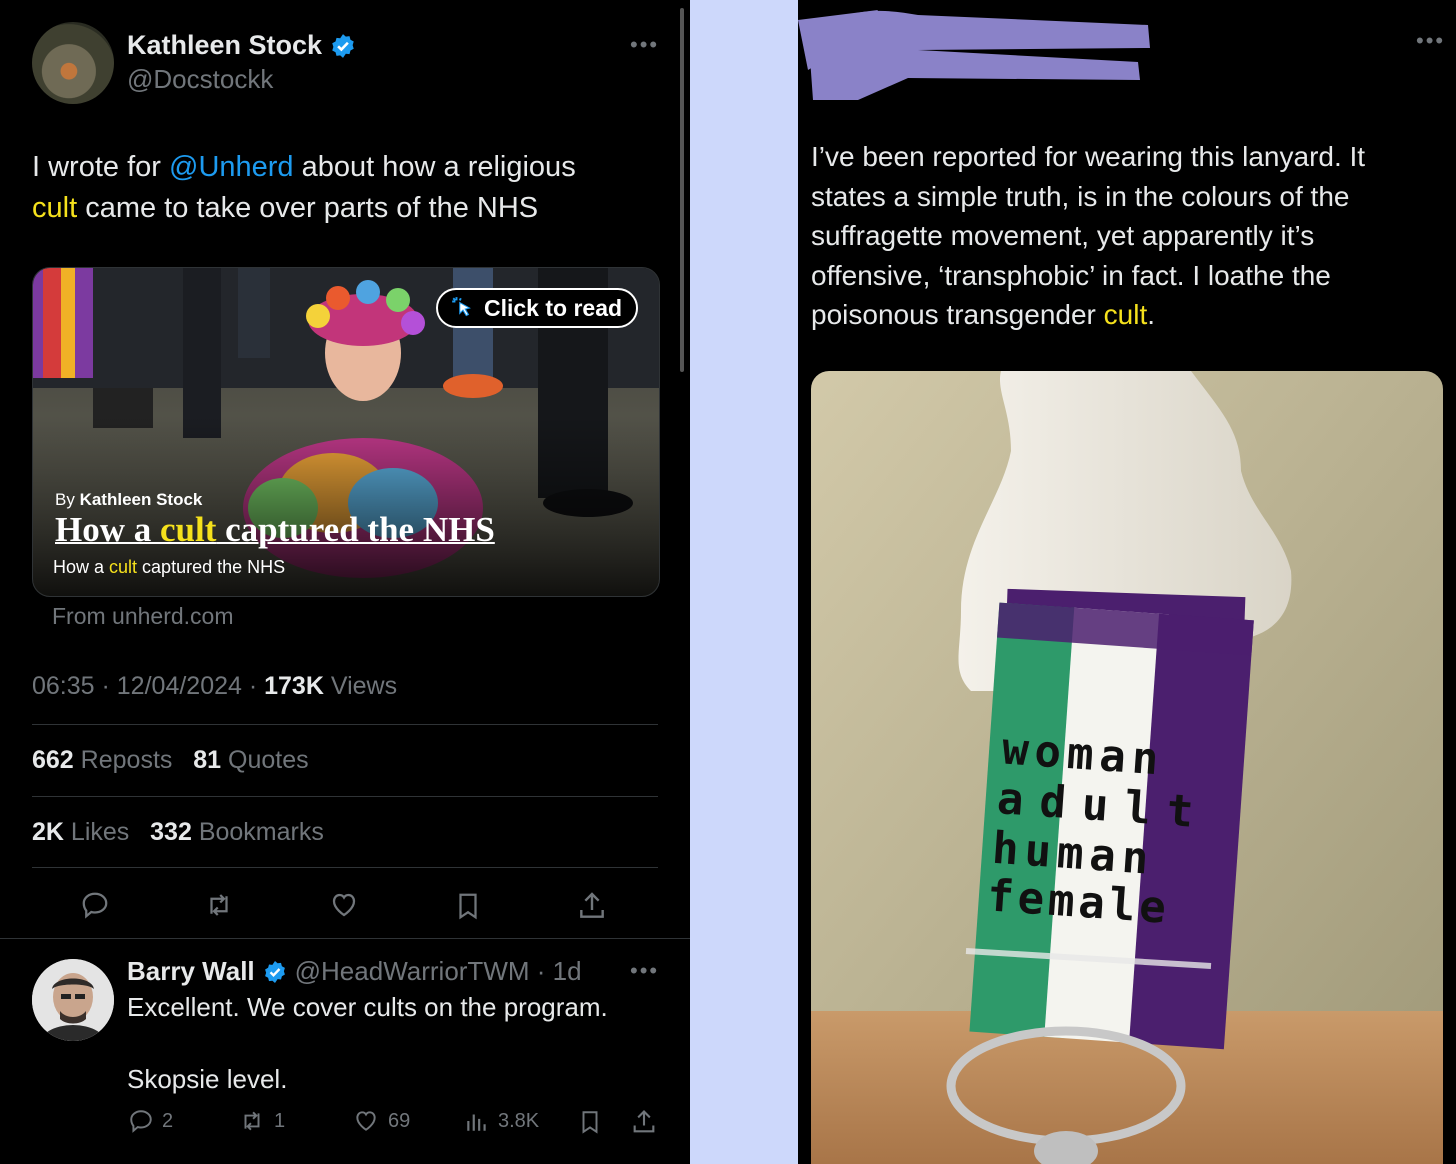  I want to click on reply-views-count: 3.8K, so click(519, 1120).